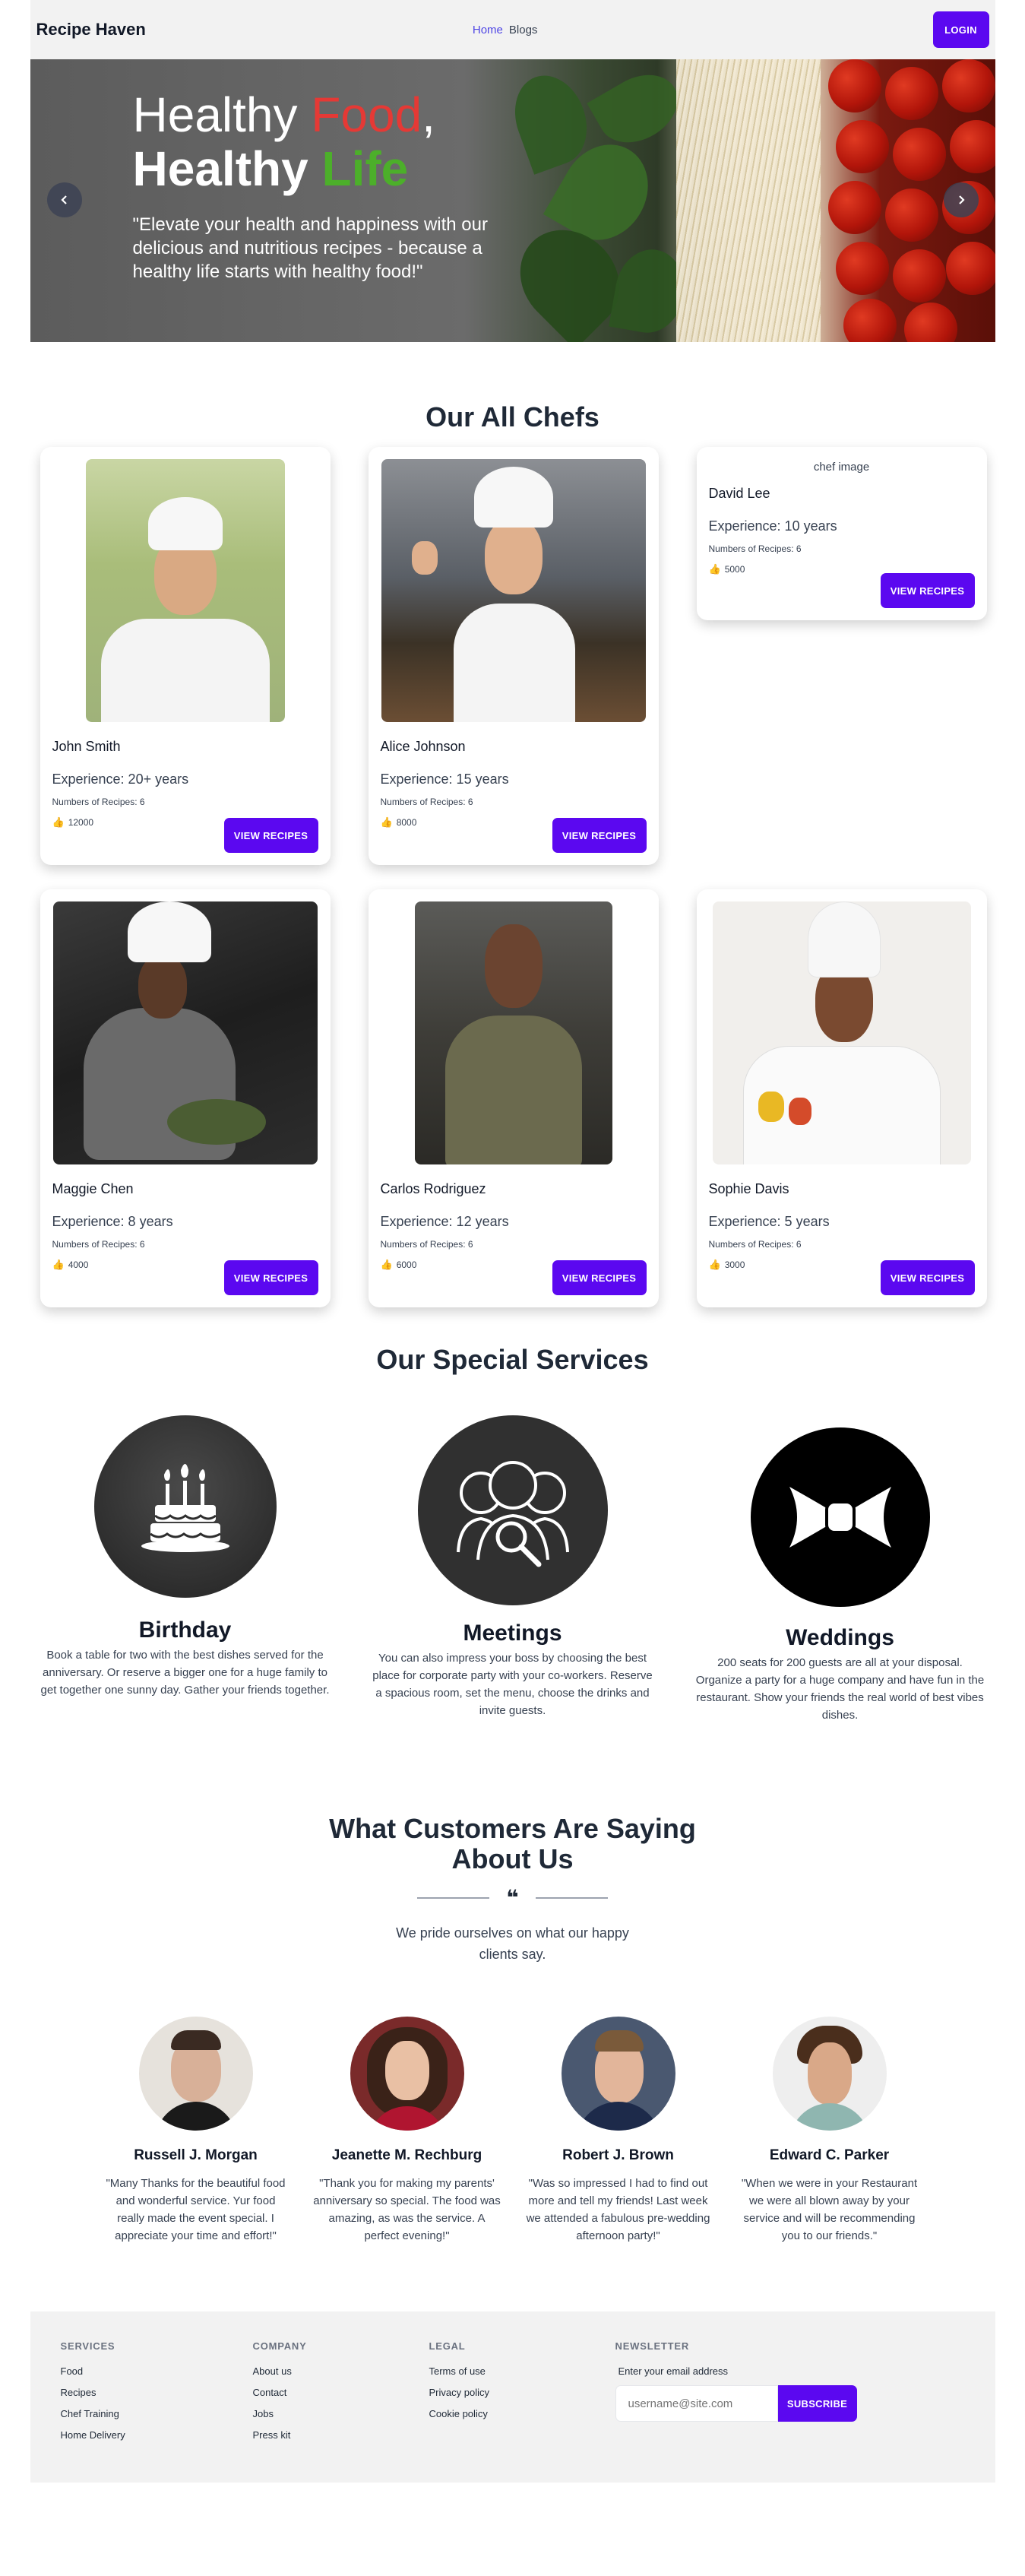  What do you see at coordinates (444, 1221) in the screenshot?
I see `chef-experience: Experience: 12 years` at bounding box center [444, 1221].